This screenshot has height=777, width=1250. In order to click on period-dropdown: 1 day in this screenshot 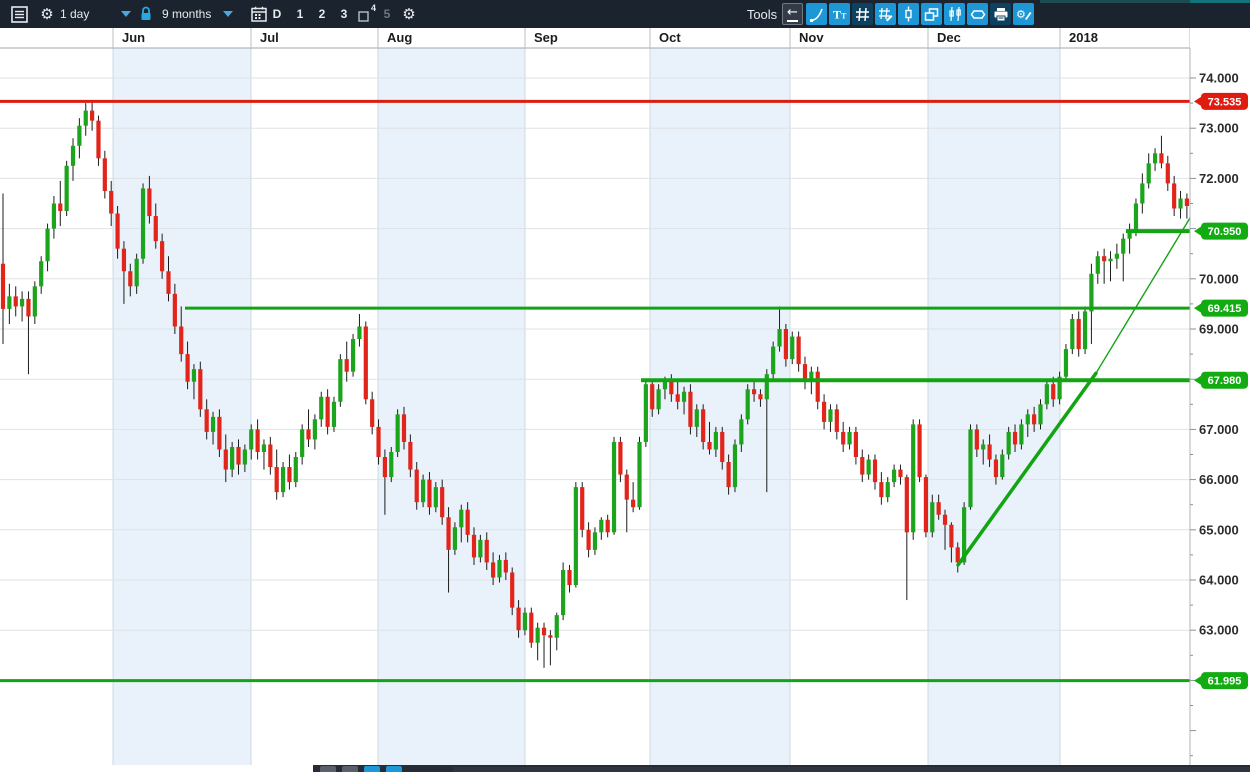, I will do `click(96, 14)`.